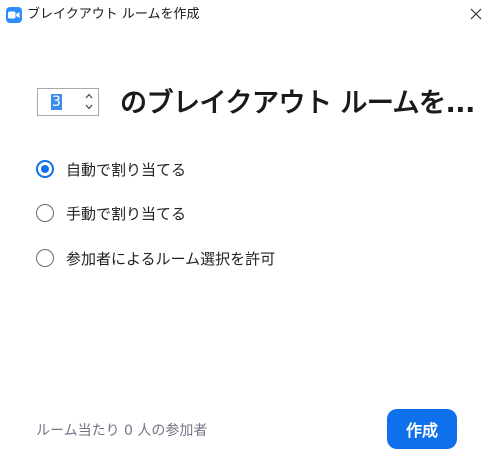 The image size is (500, 474). I want to click on option-auto-assign: 自動で割り当てる, so click(111, 169).